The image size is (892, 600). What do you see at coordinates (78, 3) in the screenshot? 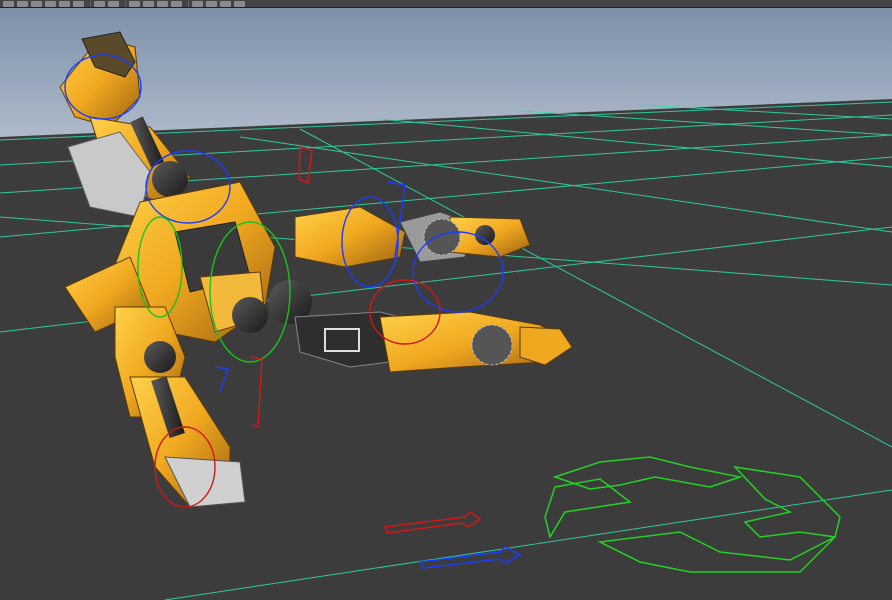
I see `scale-tool-icon` at bounding box center [78, 3].